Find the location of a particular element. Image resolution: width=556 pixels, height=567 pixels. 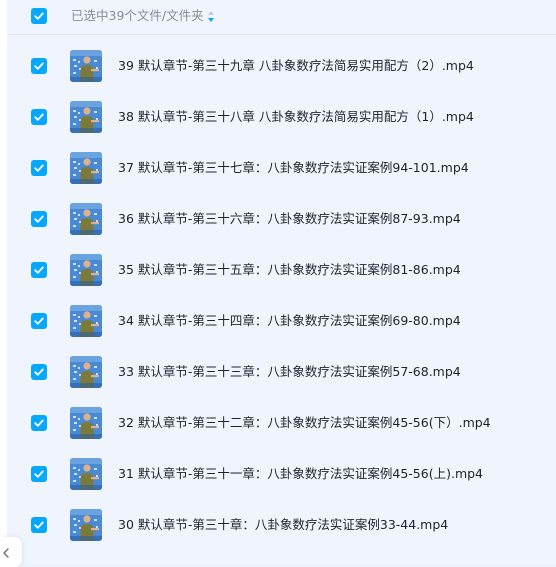

file-row: 37 默认章节-第三十七章：八卦象数疗法实证案例94-101.mp4 is located at coordinates (281, 168).